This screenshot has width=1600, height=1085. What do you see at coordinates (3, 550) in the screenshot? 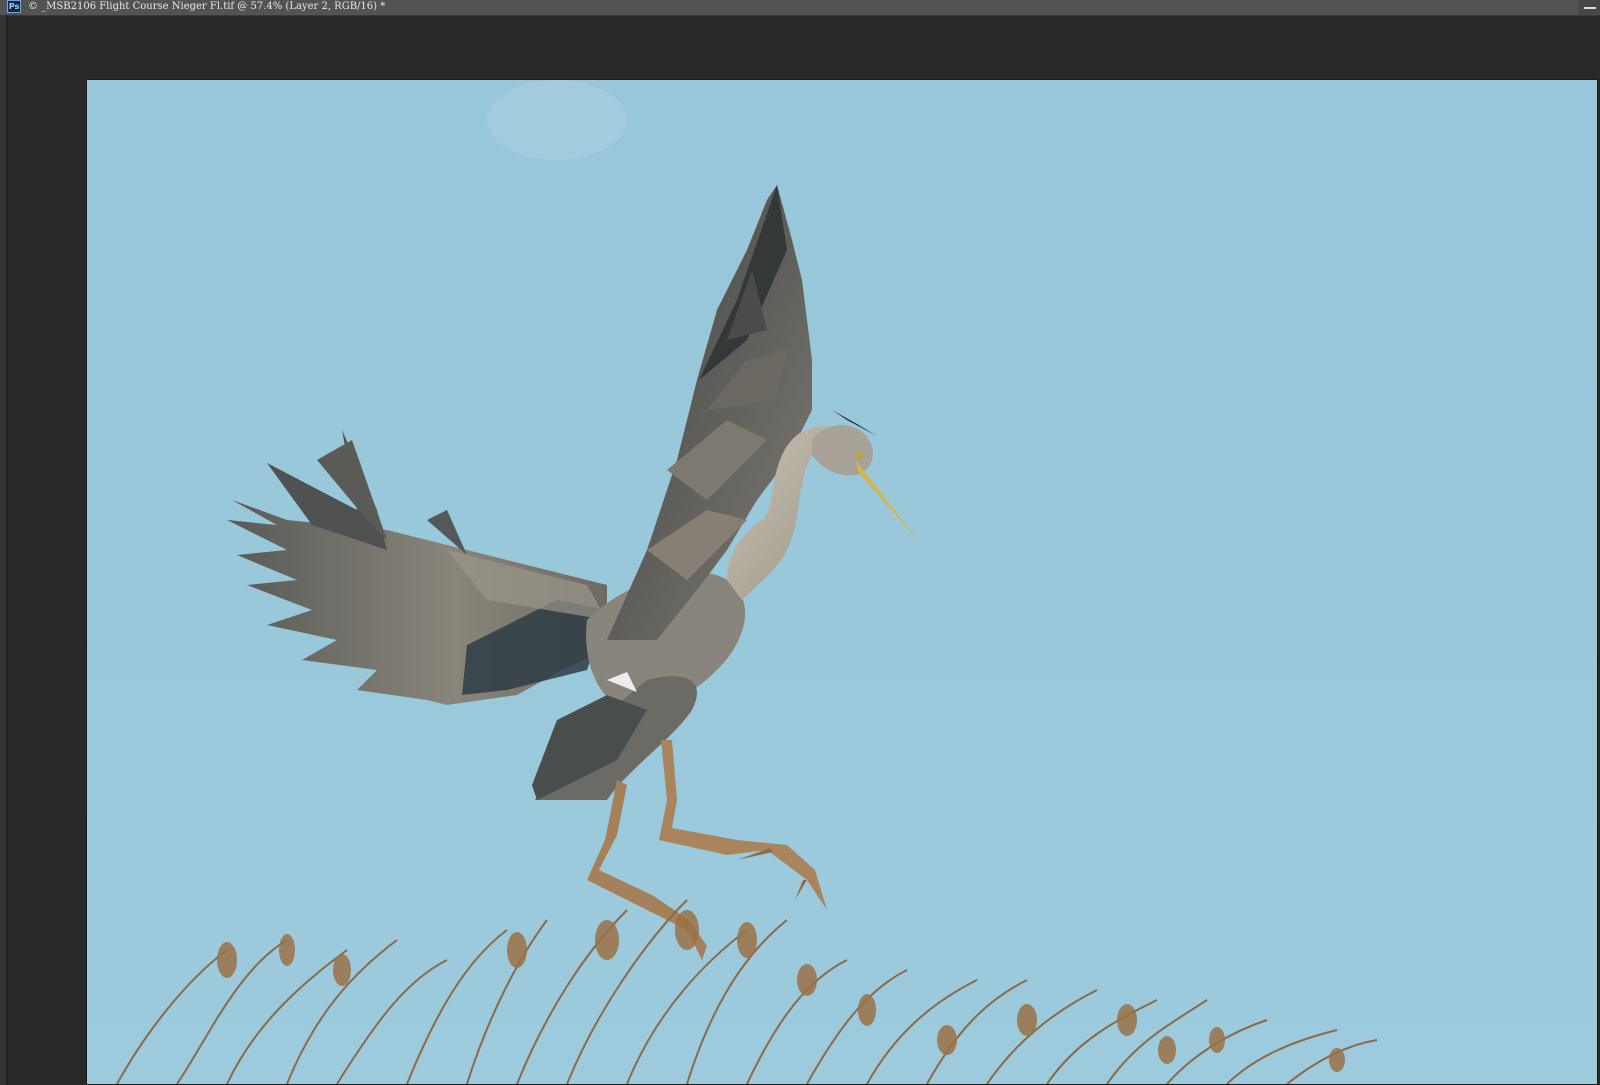
I see `left-panel-edge` at bounding box center [3, 550].